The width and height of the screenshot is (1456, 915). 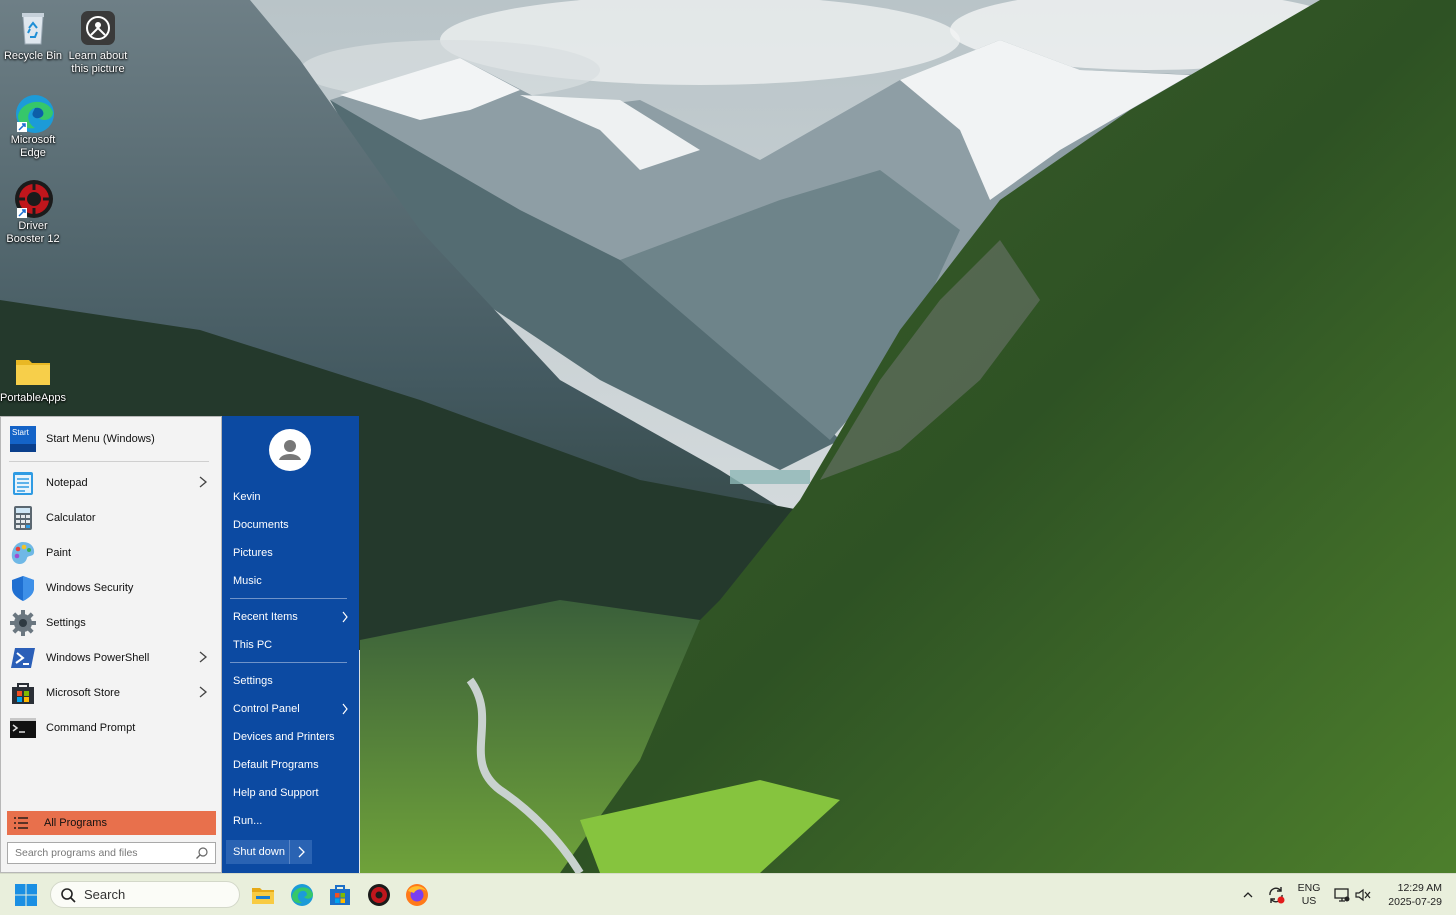 What do you see at coordinates (1309, 901) in the screenshot?
I see `keyboard-layout: US` at bounding box center [1309, 901].